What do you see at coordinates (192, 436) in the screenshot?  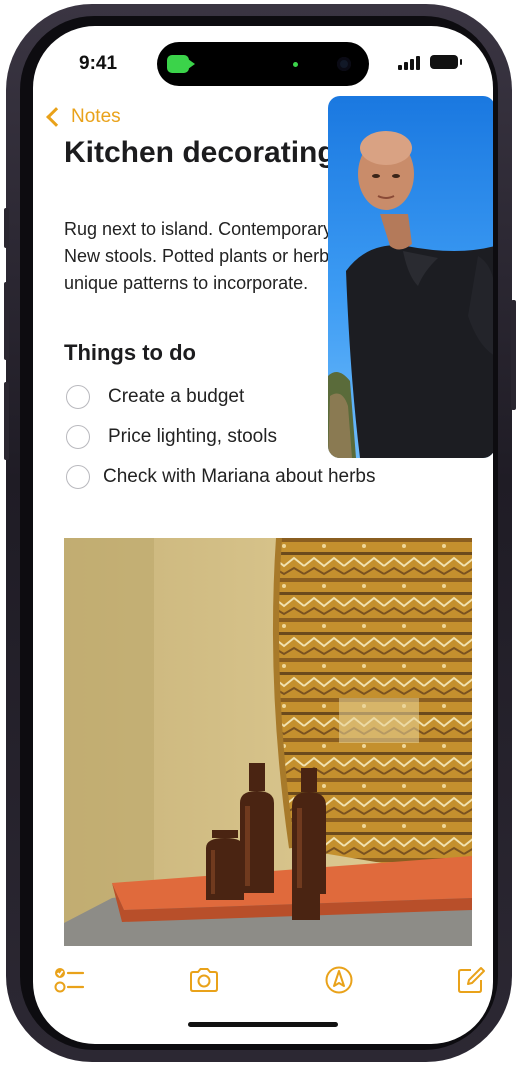 I see `checklist-item-label: Price lighting, stools` at bounding box center [192, 436].